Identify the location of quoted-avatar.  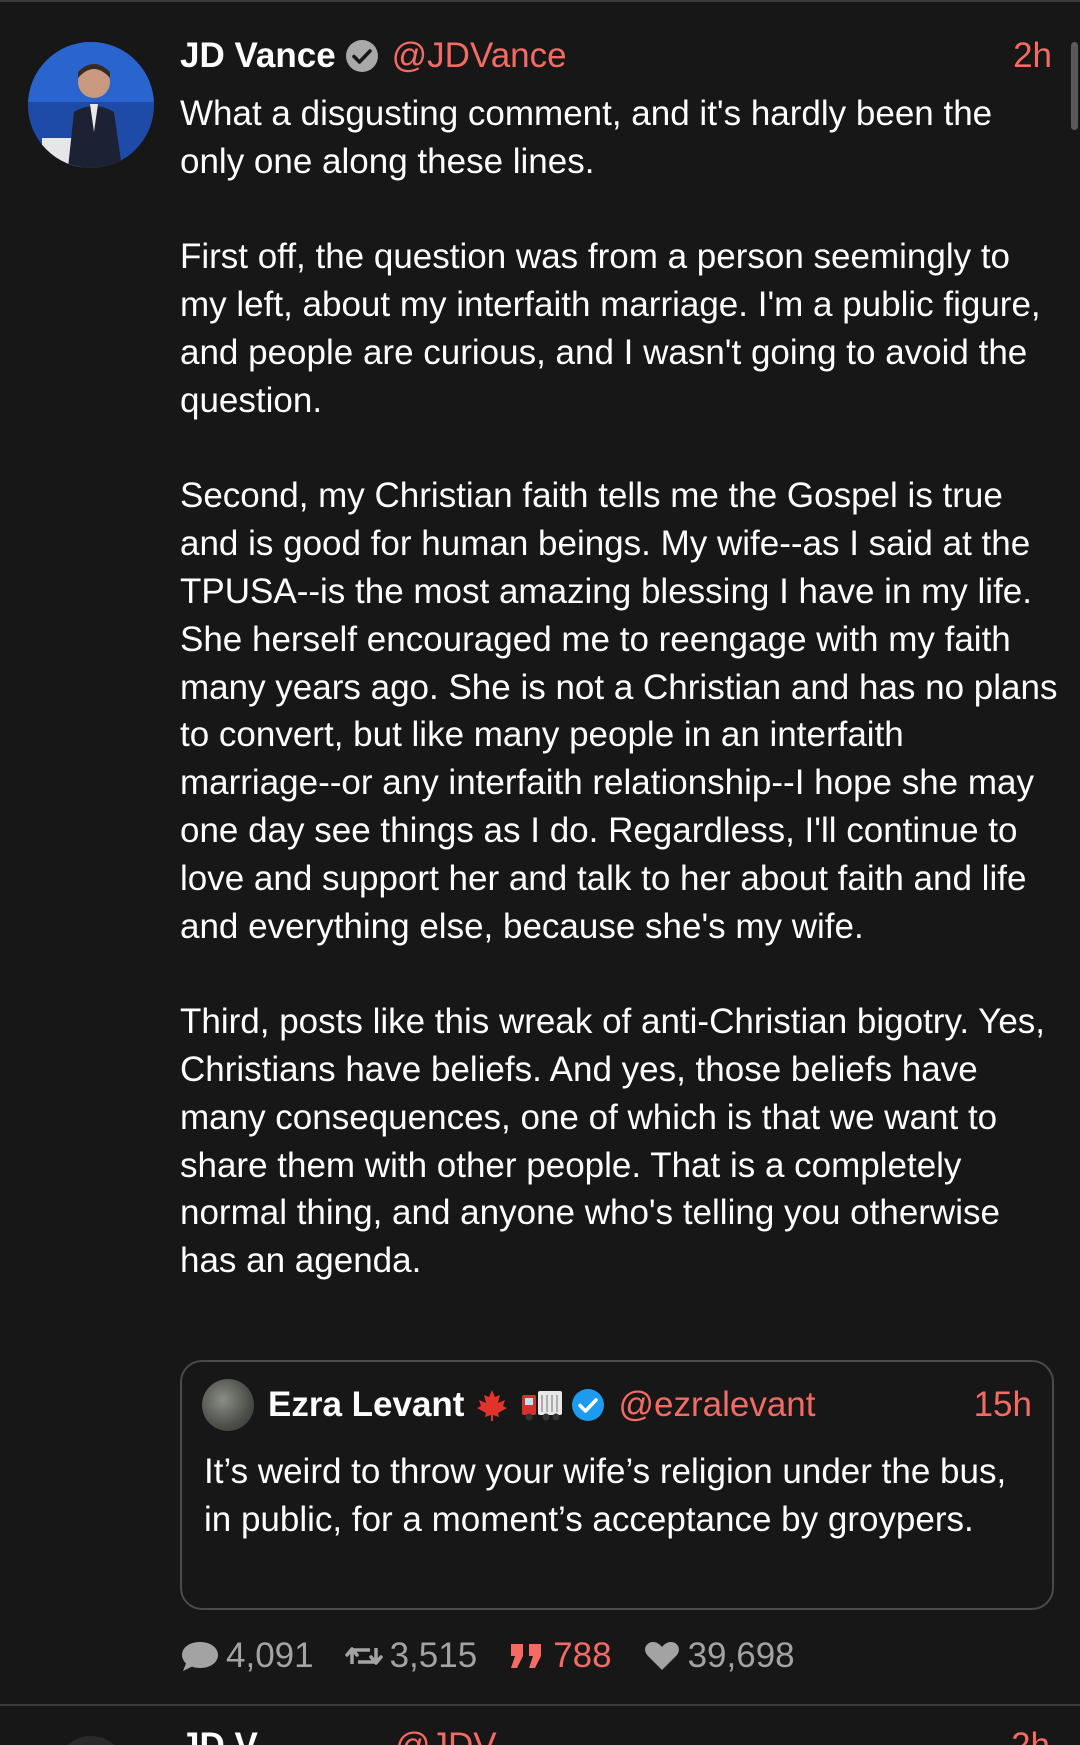
(228, 1405).